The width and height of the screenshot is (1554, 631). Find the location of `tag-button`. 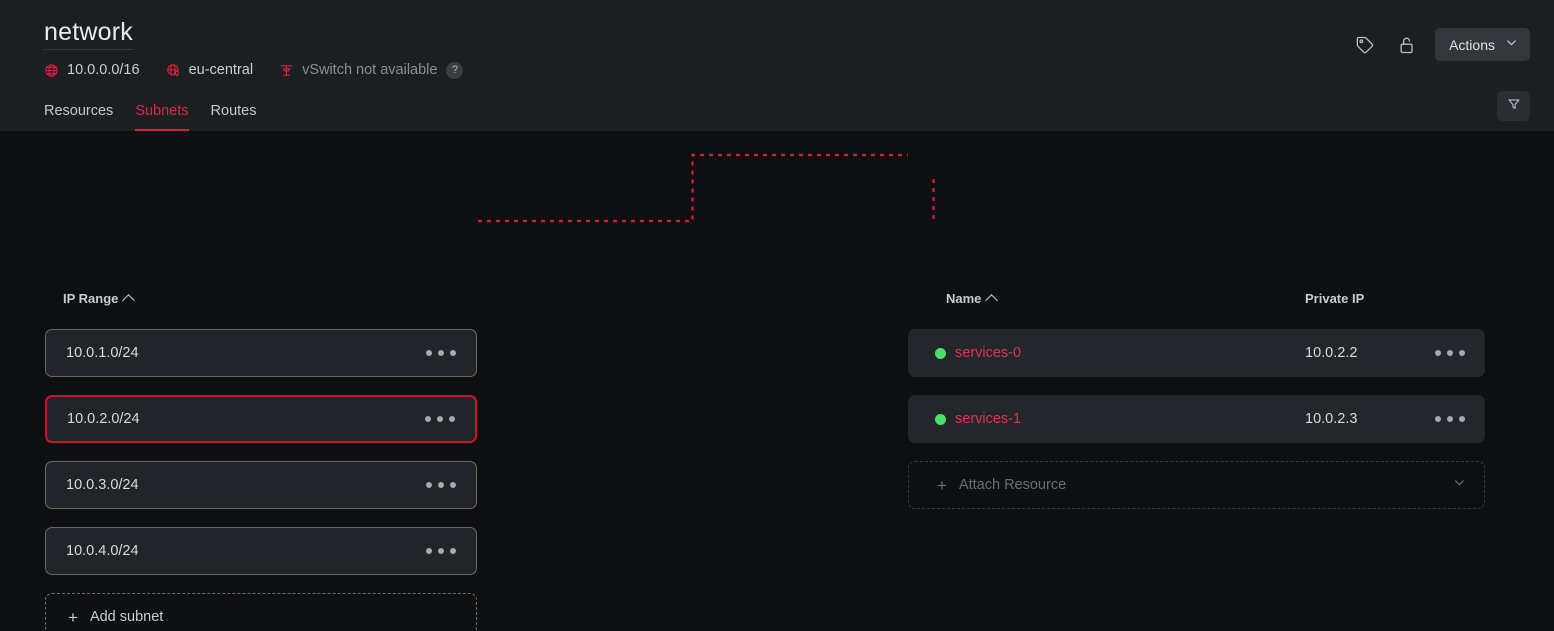

tag-button is located at coordinates (1365, 45).